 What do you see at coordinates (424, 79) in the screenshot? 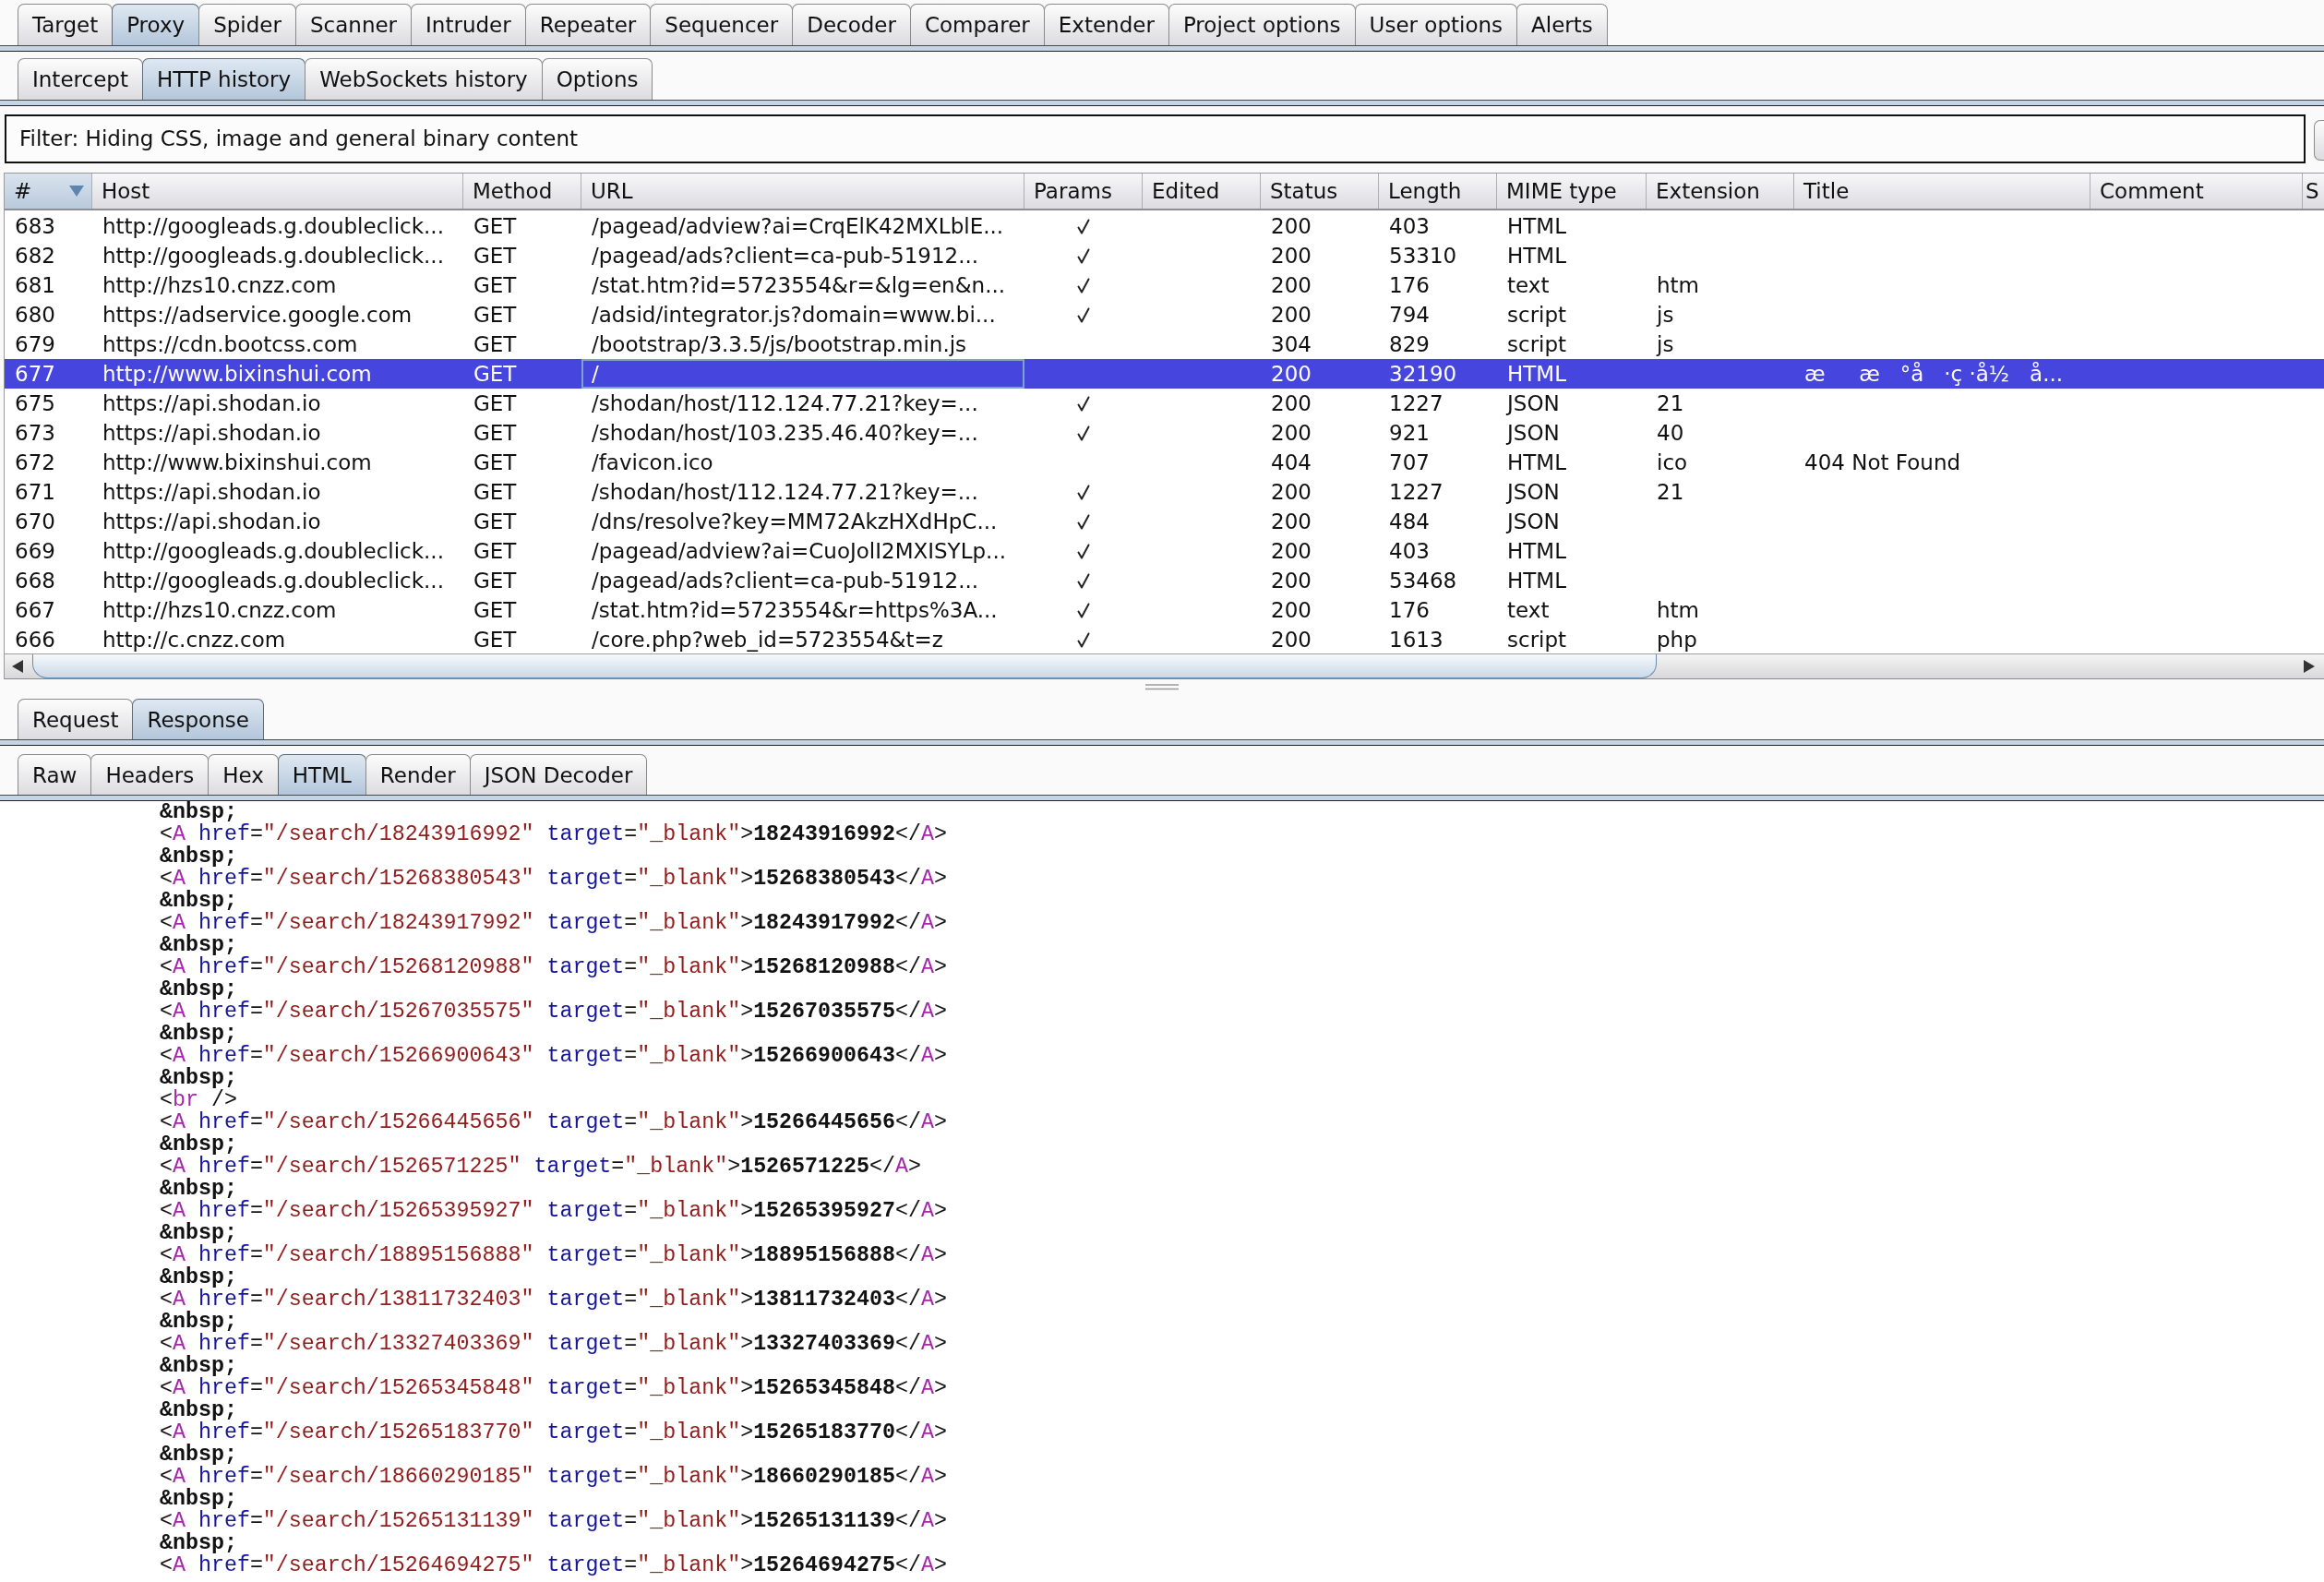
I see `tab: WebSockets history` at bounding box center [424, 79].